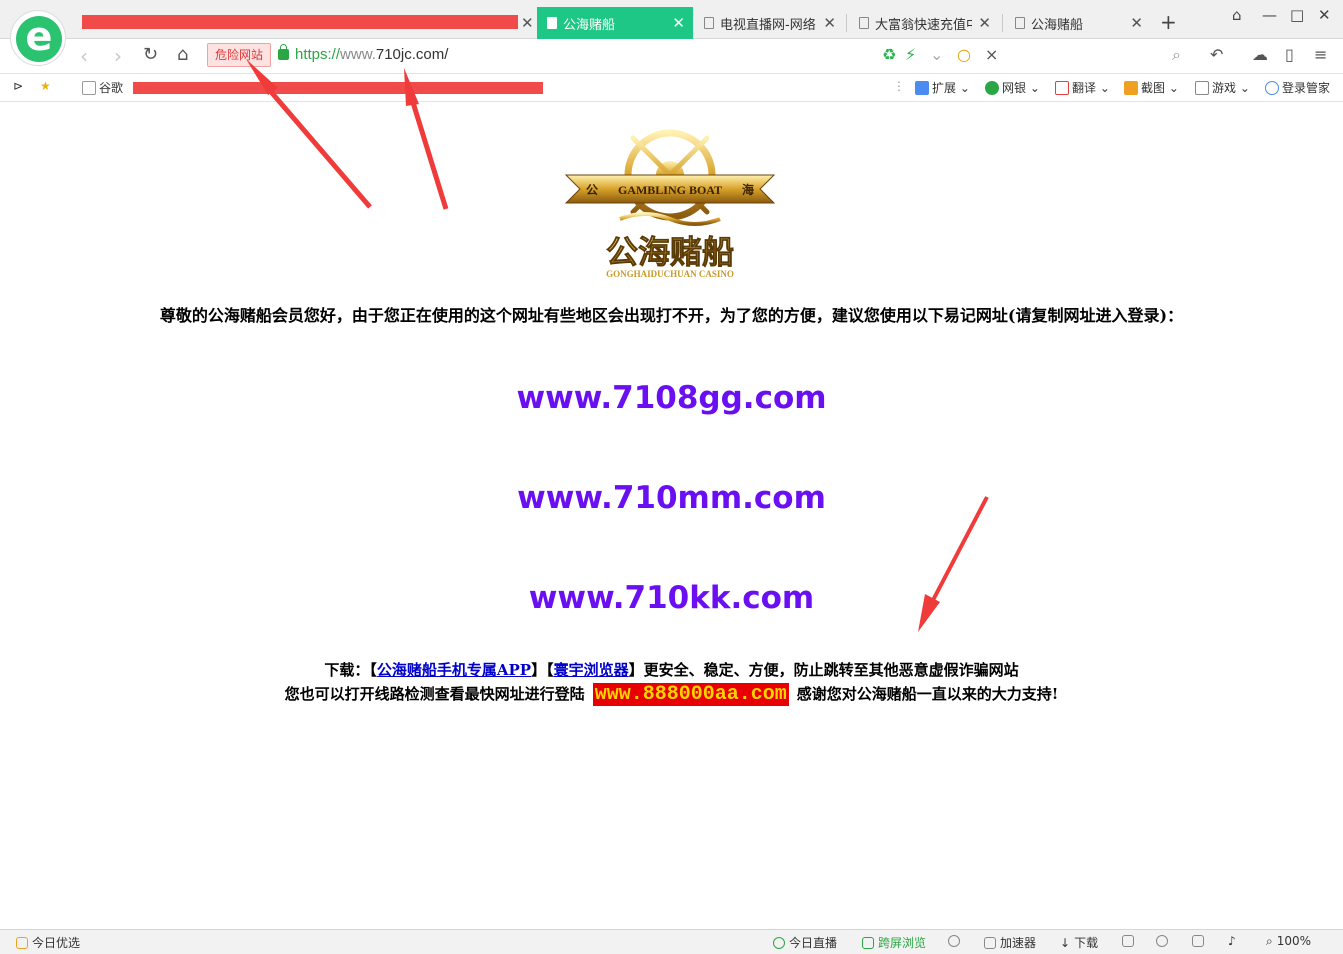 The width and height of the screenshot is (1343, 954). I want to click on ie-mode-icon, so click(1162, 941).